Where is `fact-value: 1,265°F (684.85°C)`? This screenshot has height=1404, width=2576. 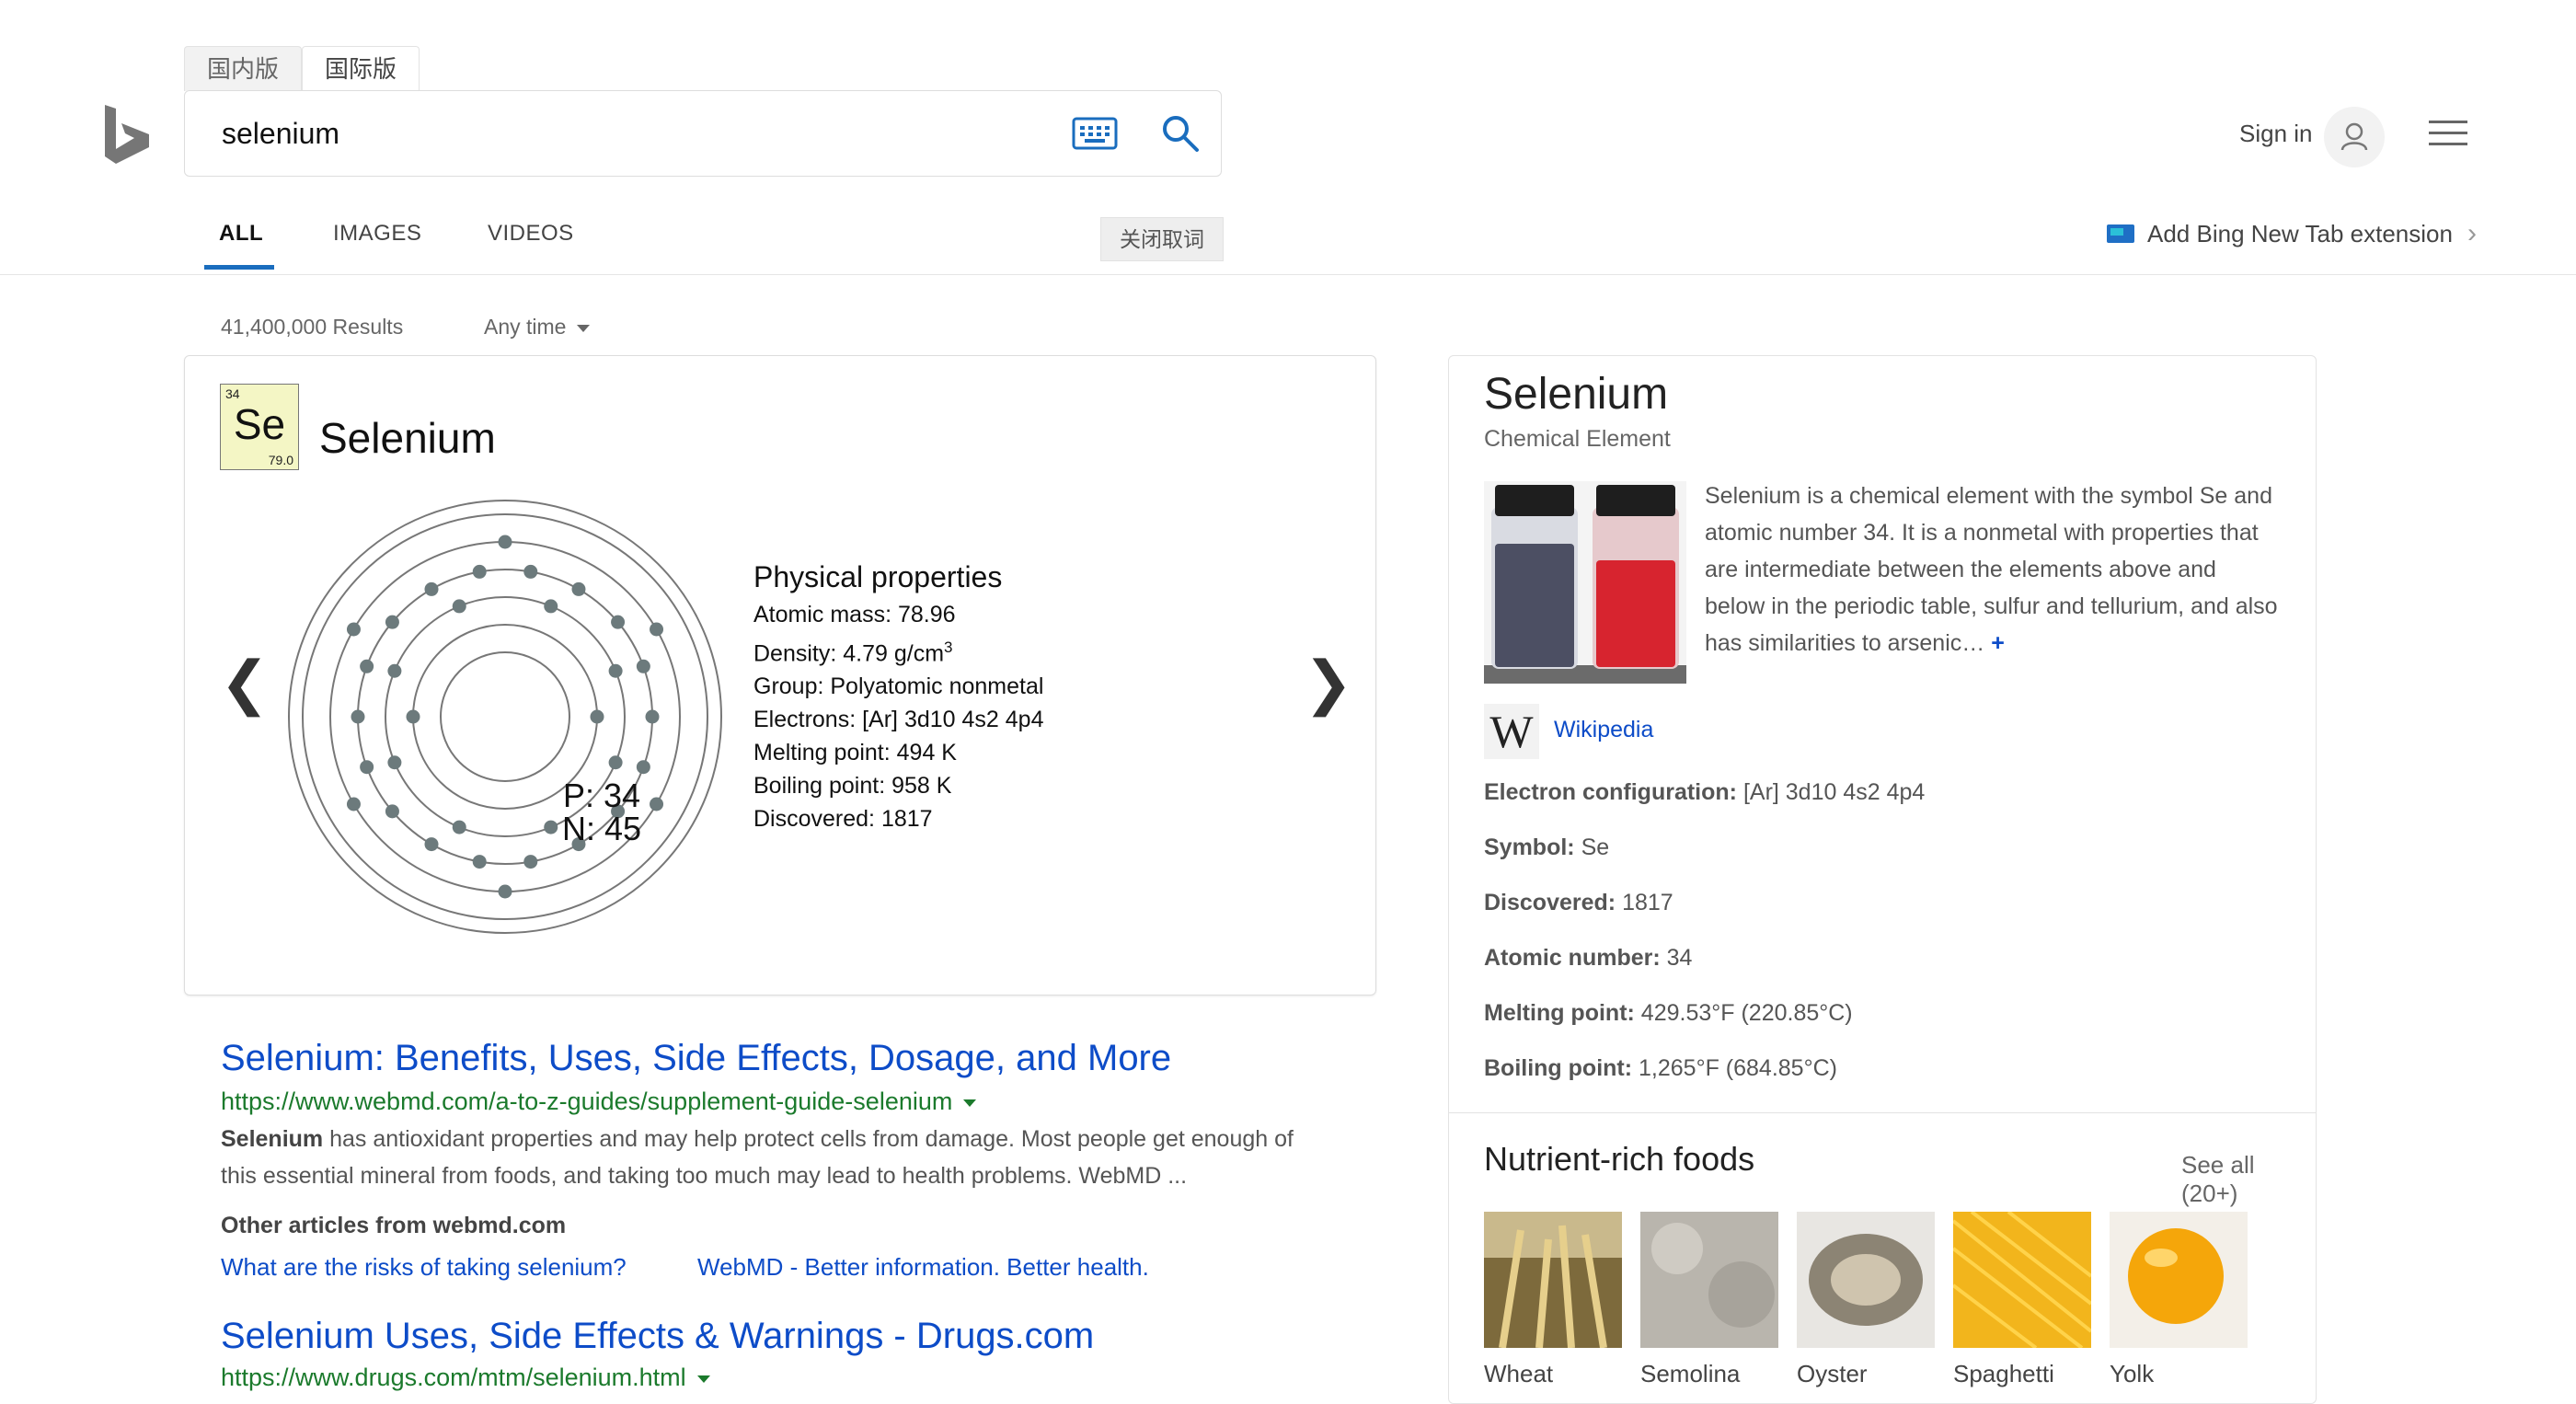
fact-value: 1,265°F (684.85°C) is located at coordinates (1734, 1068).